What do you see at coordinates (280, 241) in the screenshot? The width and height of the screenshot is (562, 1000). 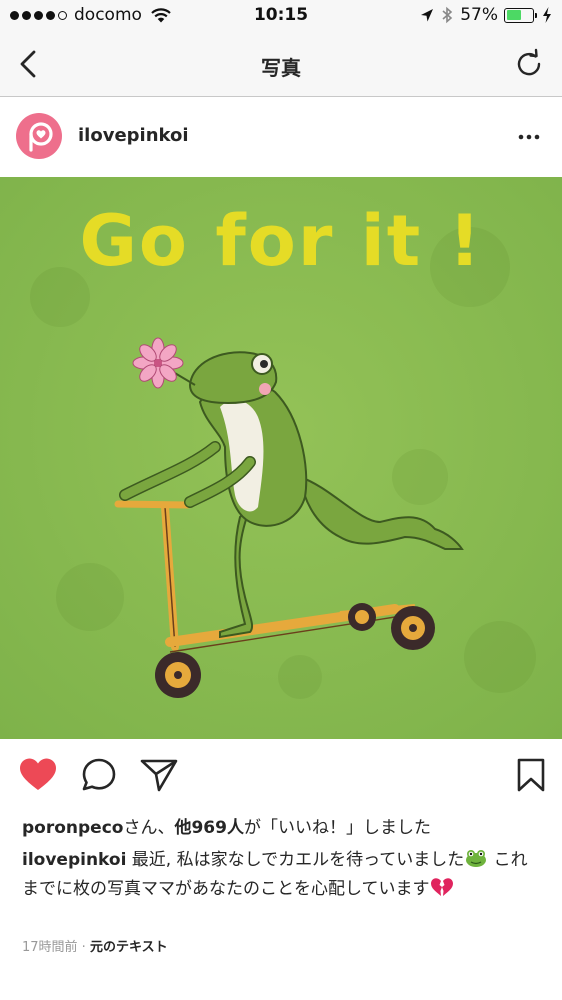 I see `photo-headline: Go for it !` at bounding box center [280, 241].